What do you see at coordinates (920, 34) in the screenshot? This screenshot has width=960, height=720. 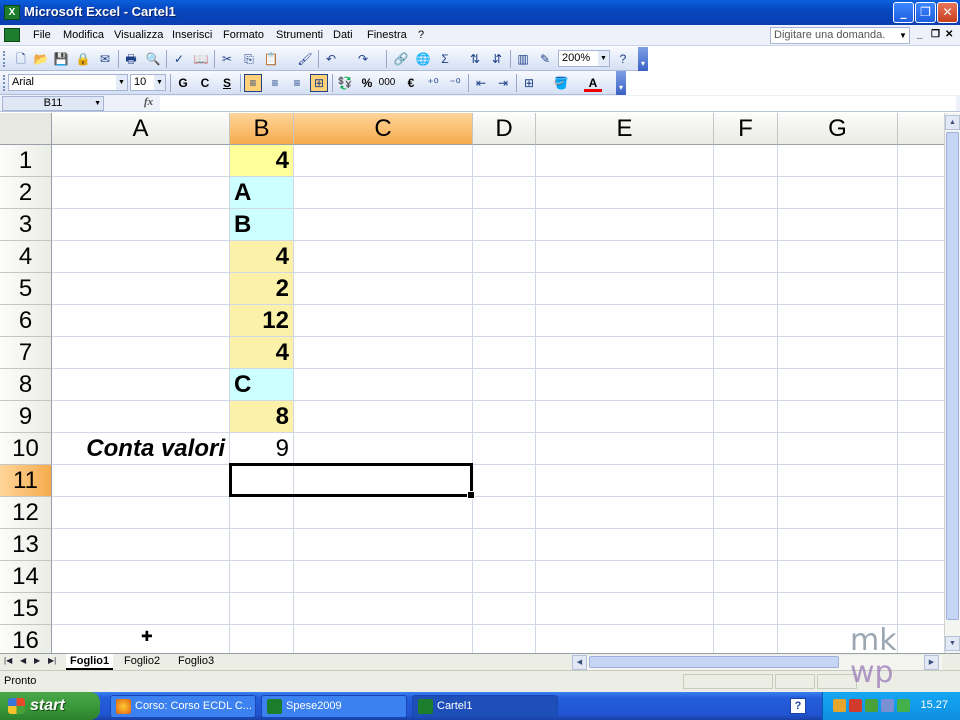 I see `doc-minimize-button: _` at bounding box center [920, 34].